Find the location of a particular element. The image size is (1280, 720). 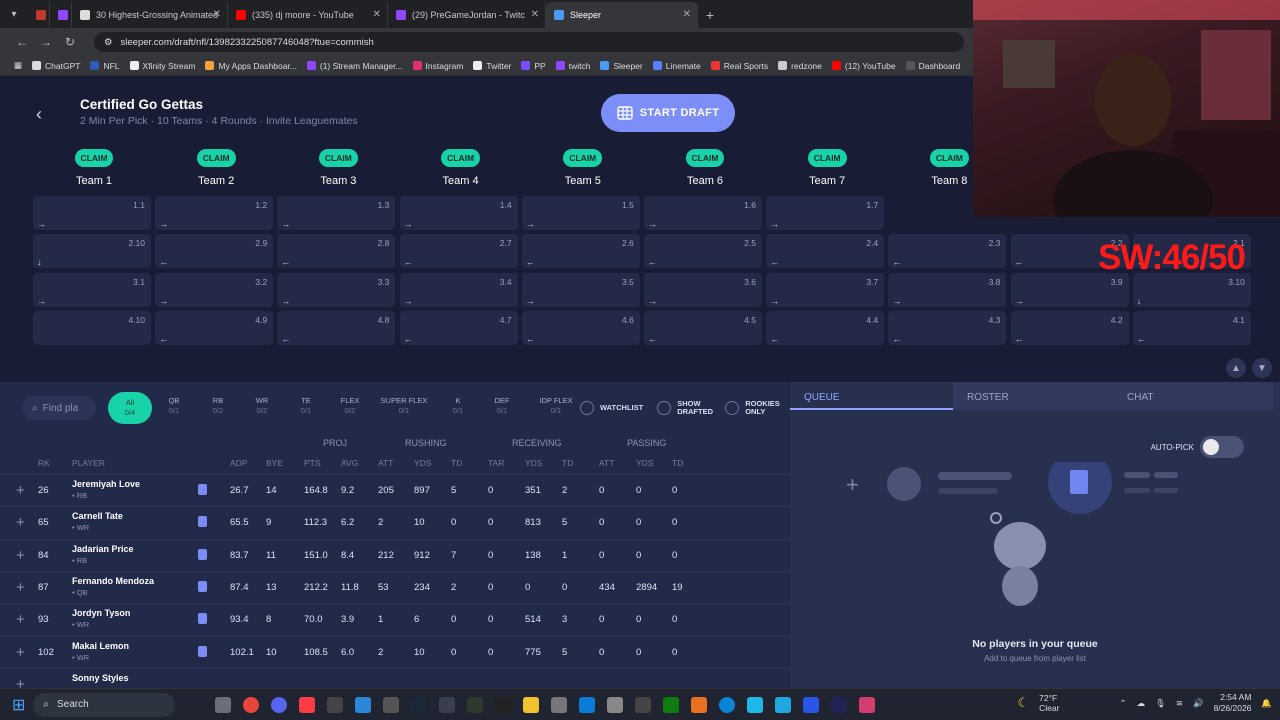

microphone-icon: 🎙 is located at coordinates (1160, 703).